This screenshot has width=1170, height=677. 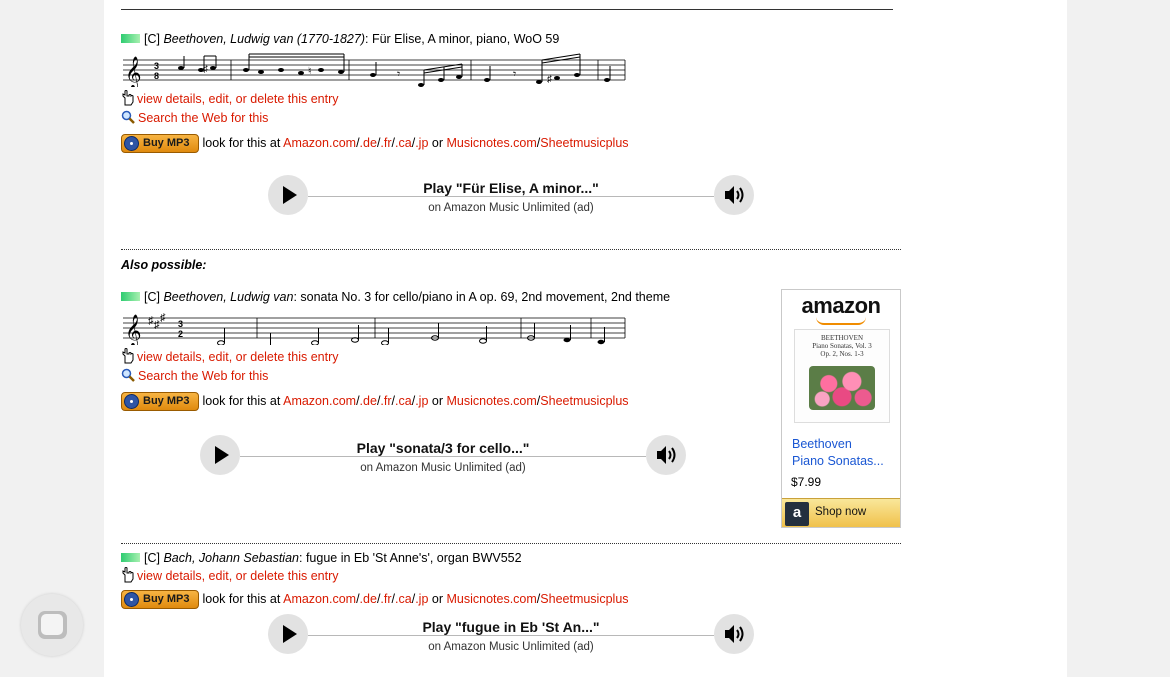 I want to click on also-possible-heading: Also possible:, so click(x=164, y=265).